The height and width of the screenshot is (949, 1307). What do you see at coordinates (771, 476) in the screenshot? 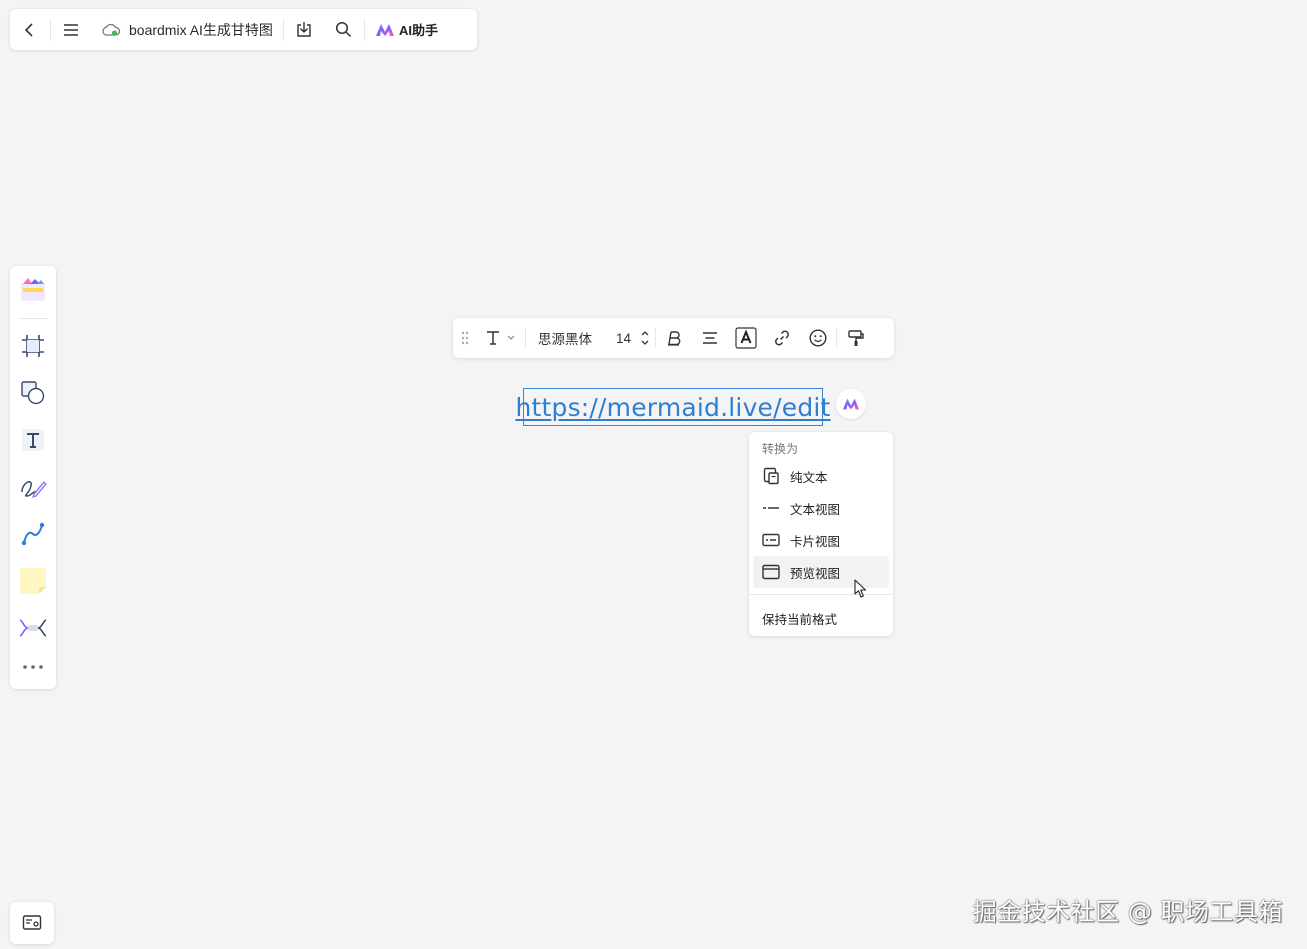
I see `plain-text-icon` at bounding box center [771, 476].